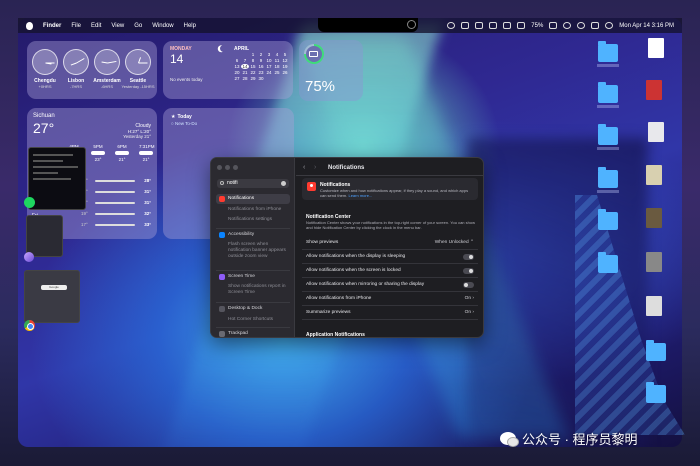  What do you see at coordinates (235, 167) in the screenshot?
I see `zoom-button` at bounding box center [235, 167].